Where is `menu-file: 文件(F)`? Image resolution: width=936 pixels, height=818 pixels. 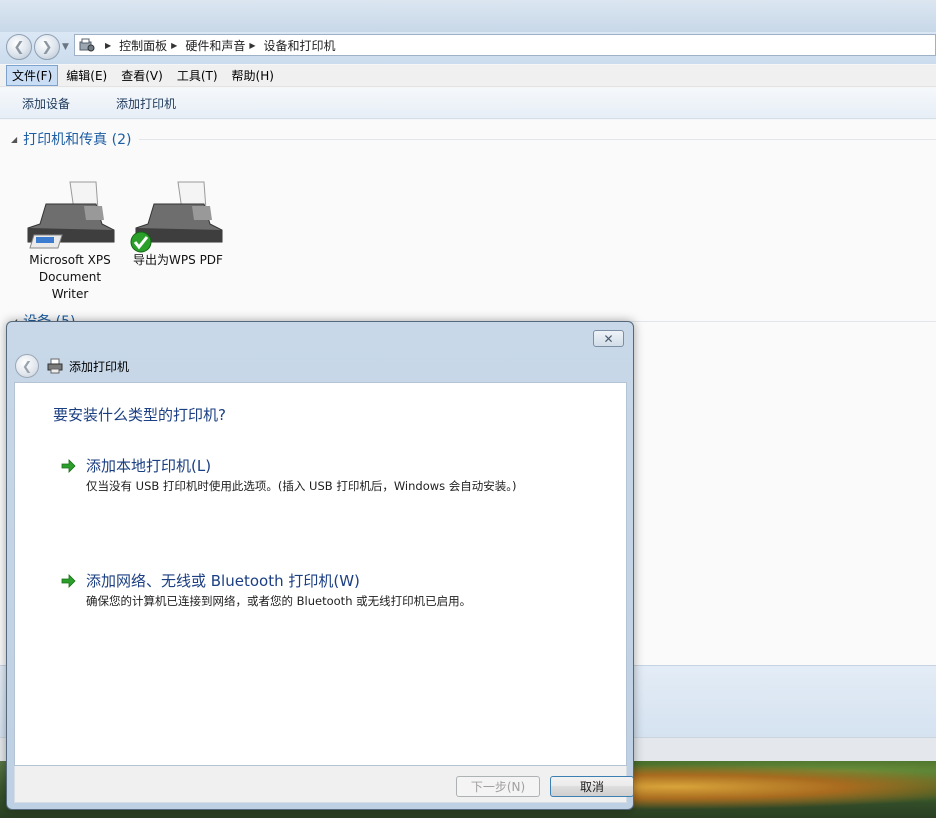 menu-file: 文件(F) is located at coordinates (32, 75).